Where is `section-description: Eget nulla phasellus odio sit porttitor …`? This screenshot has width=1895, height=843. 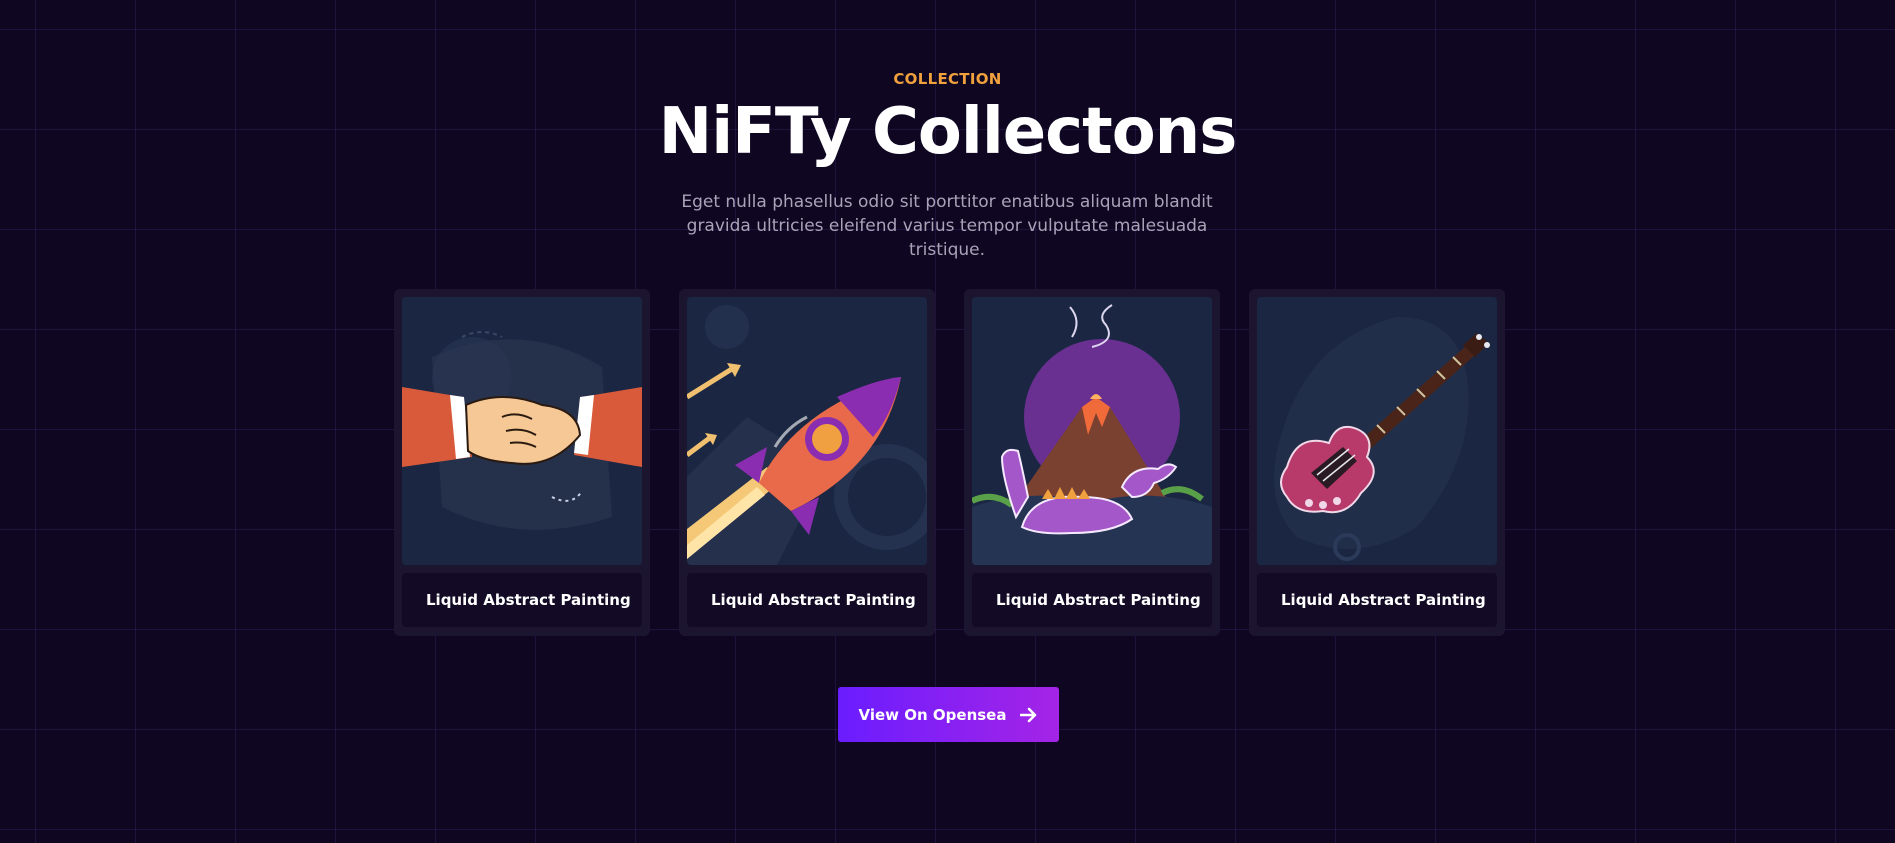
section-description: Eget nulla phasellus odio sit porttitor … is located at coordinates (947, 226).